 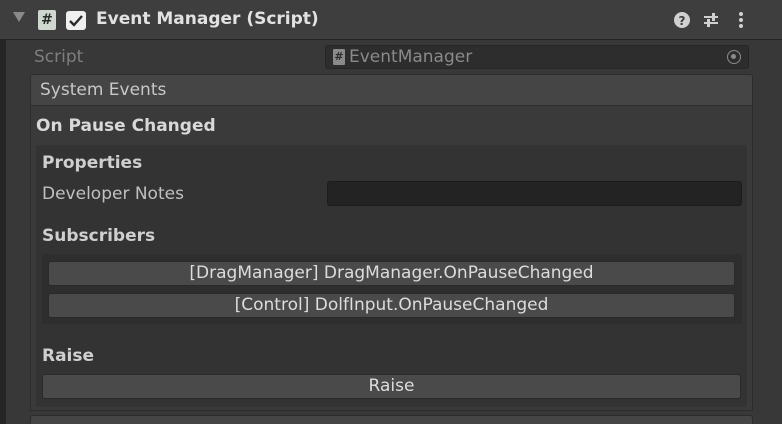 What do you see at coordinates (92, 163) in the screenshot?
I see `properties-heading: Properties` at bounding box center [92, 163].